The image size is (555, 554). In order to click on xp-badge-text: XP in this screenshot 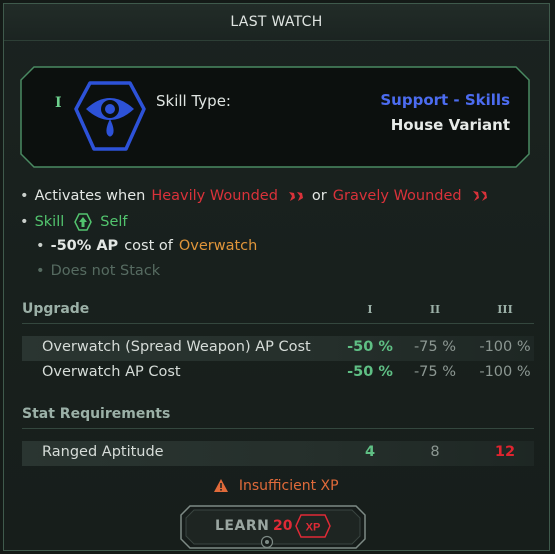, I will do `click(313, 528)`.